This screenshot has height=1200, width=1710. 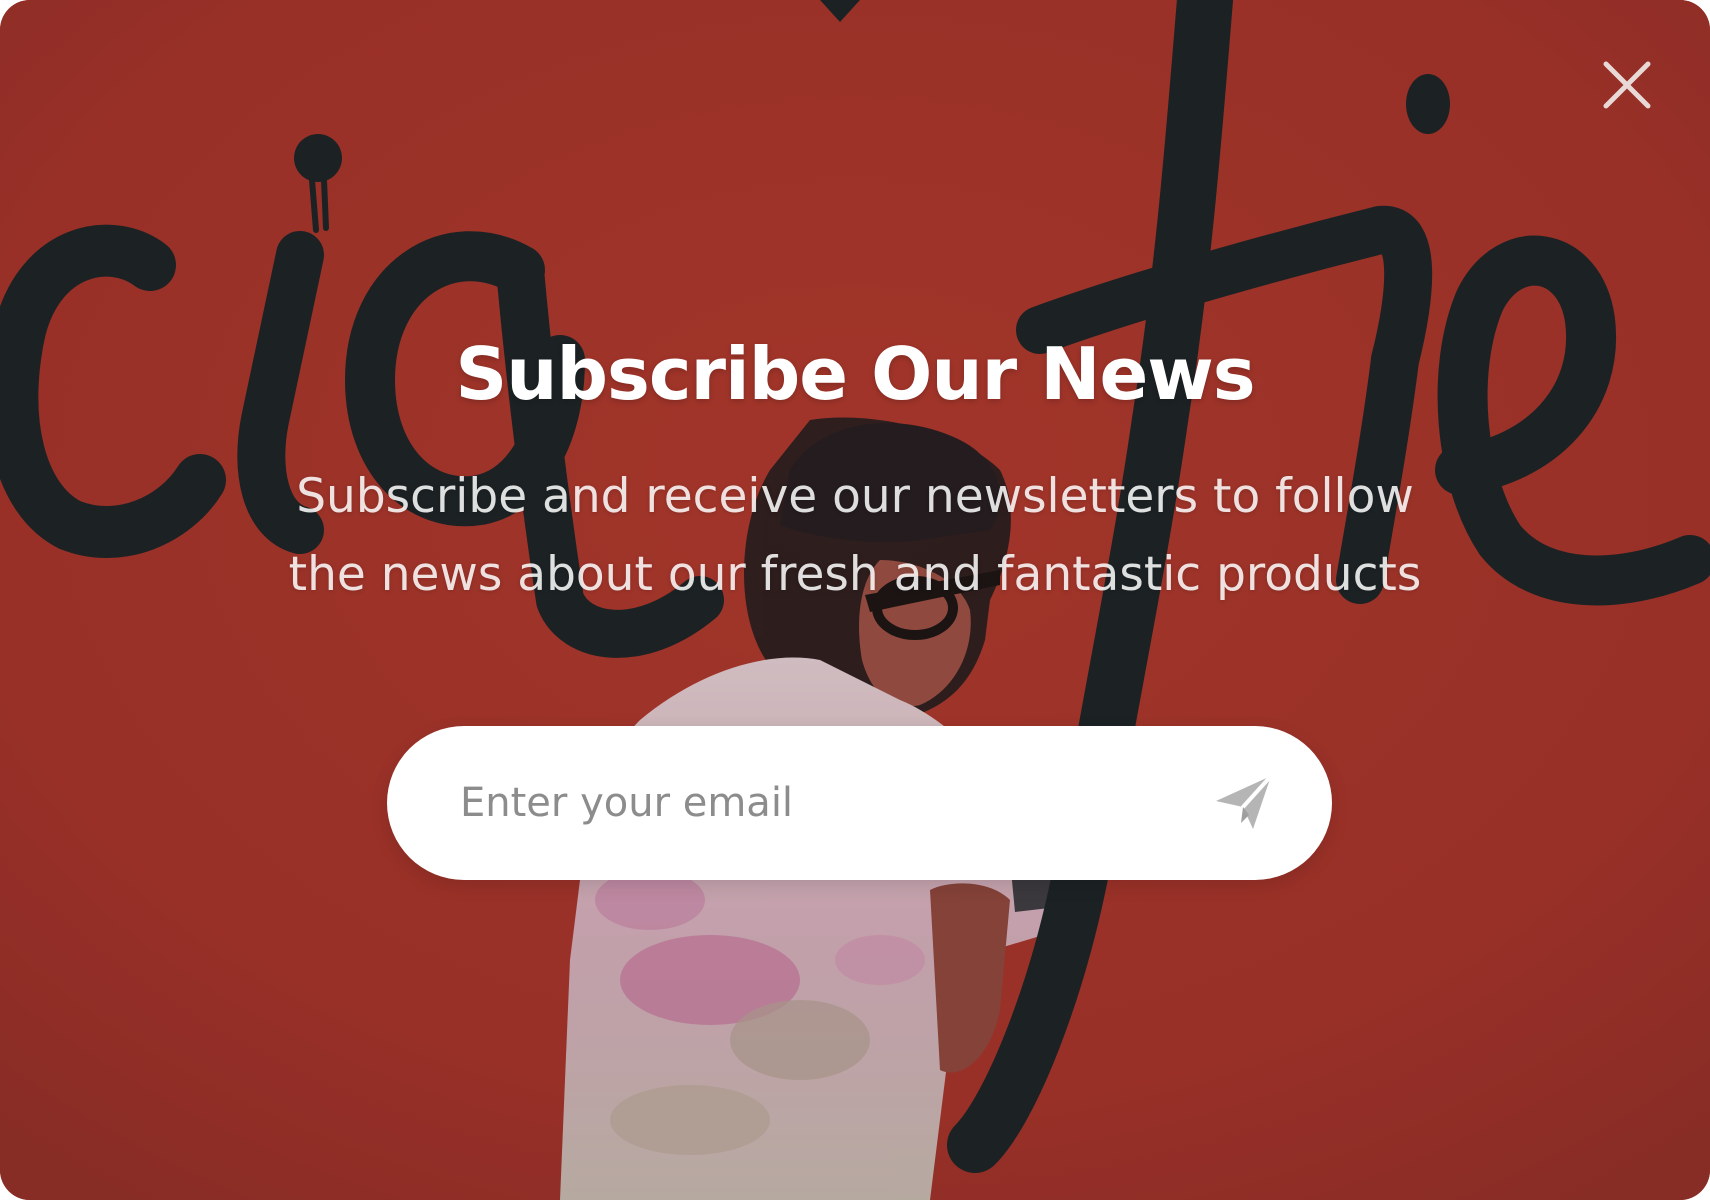 What do you see at coordinates (810, 803) in the screenshot?
I see `email-input` at bounding box center [810, 803].